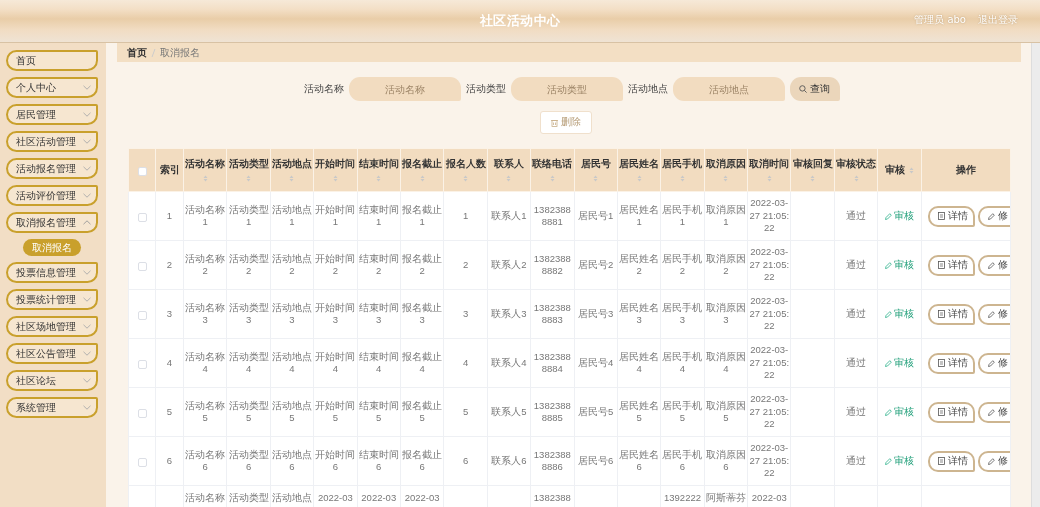 Image resolution: width=1040 pixels, height=507 pixels. What do you see at coordinates (509, 363) in the screenshot?
I see `table-cell: 联系人4` at bounding box center [509, 363].